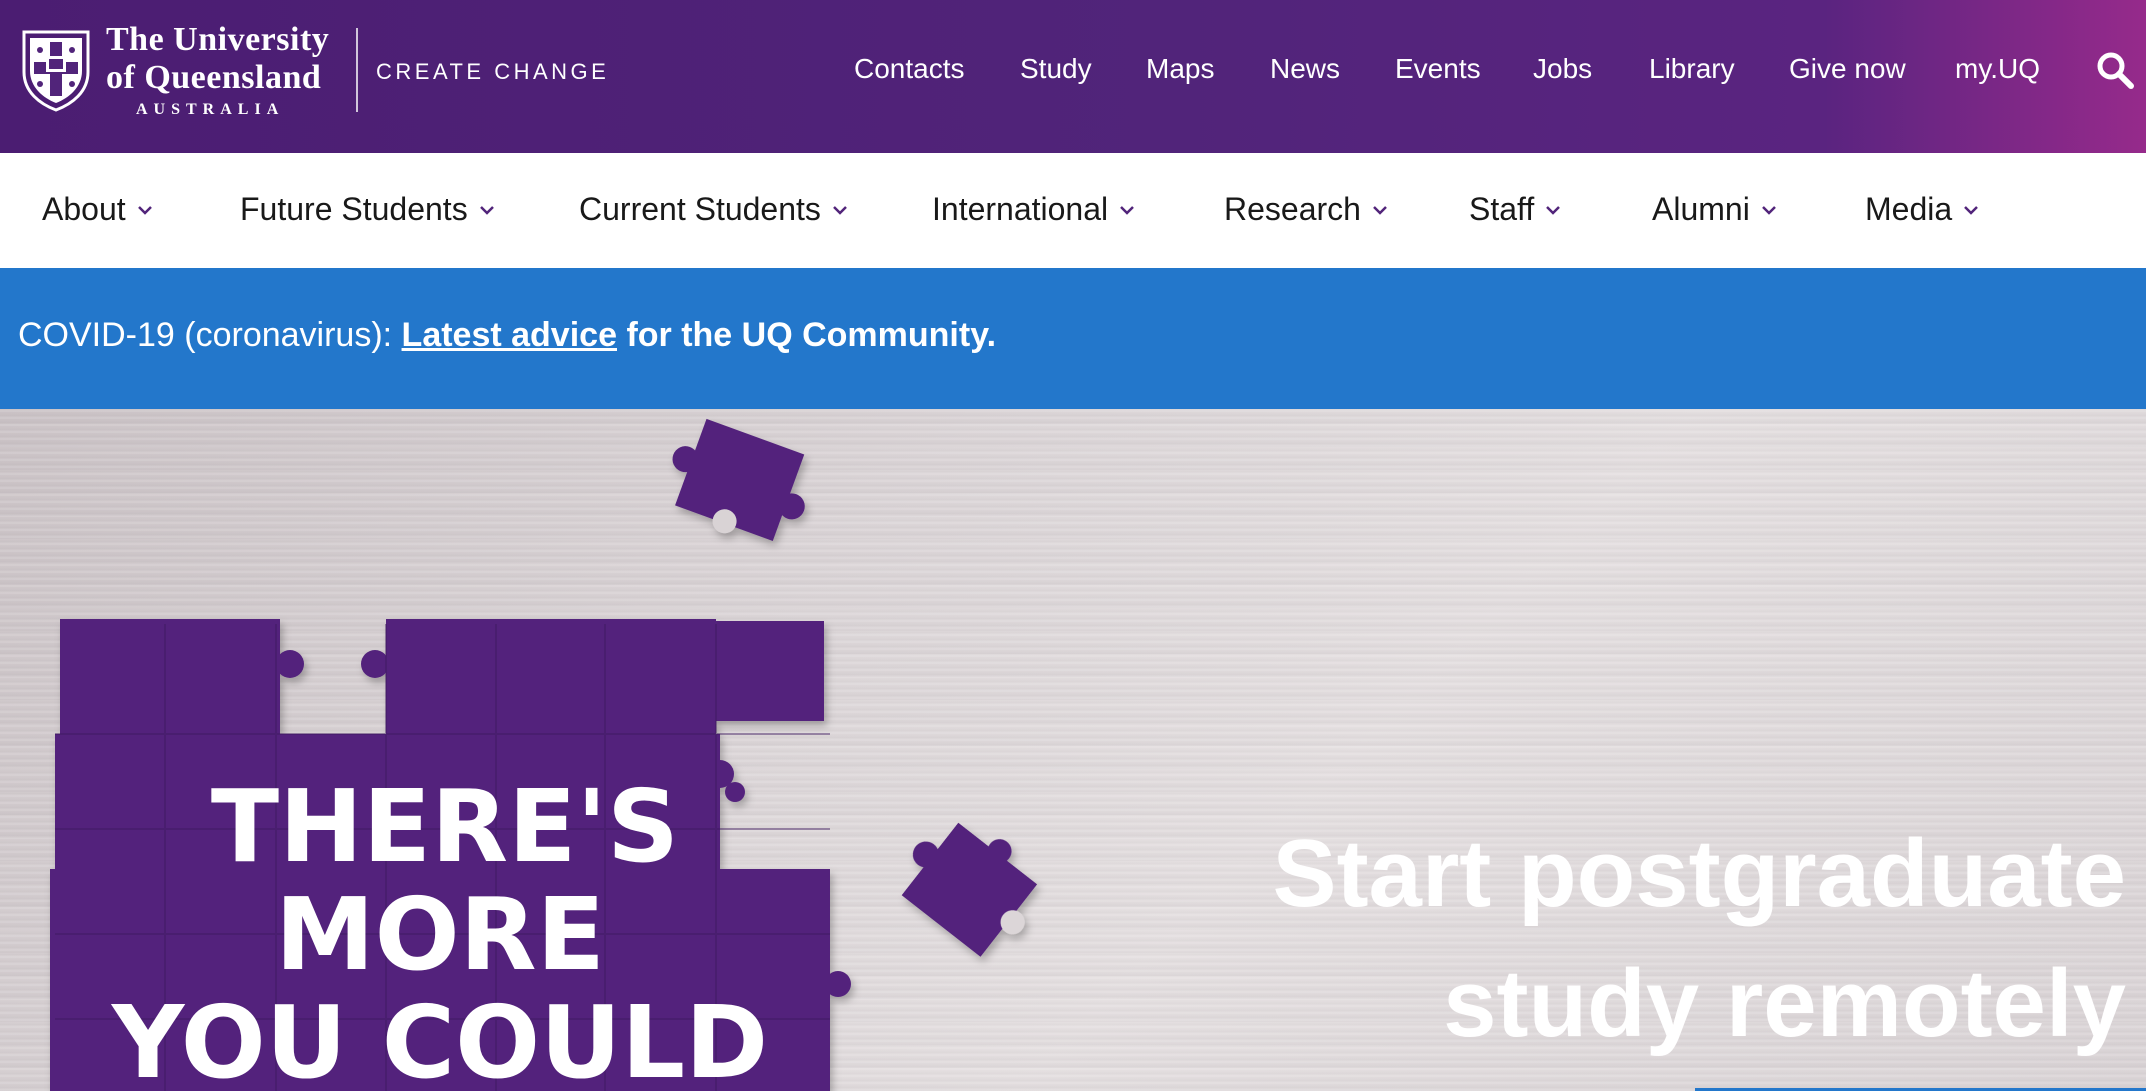  What do you see at coordinates (1784, 1003) in the screenshot?
I see `hero-heading-line2: study remotely` at bounding box center [1784, 1003].